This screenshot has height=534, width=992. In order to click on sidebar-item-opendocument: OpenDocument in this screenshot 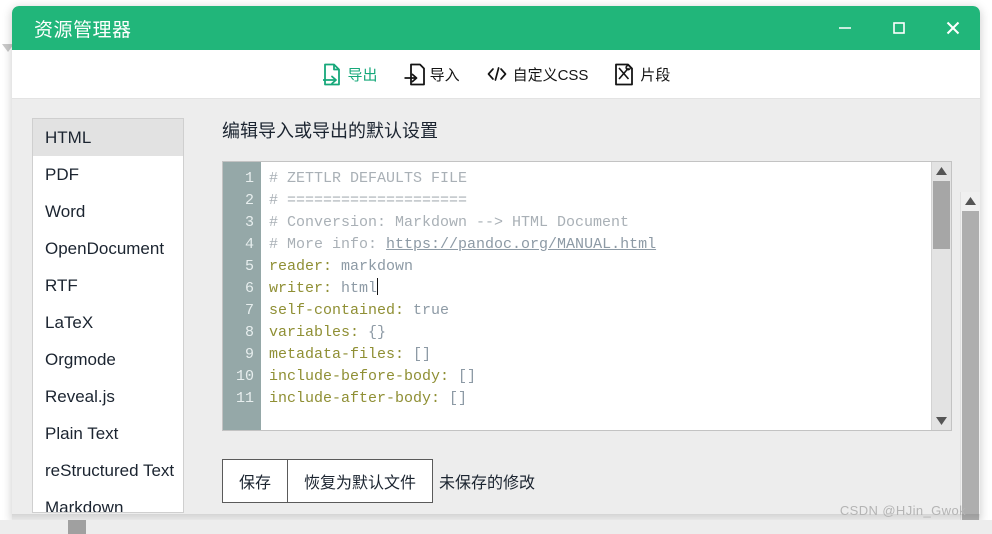, I will do `click(108, 248)`.